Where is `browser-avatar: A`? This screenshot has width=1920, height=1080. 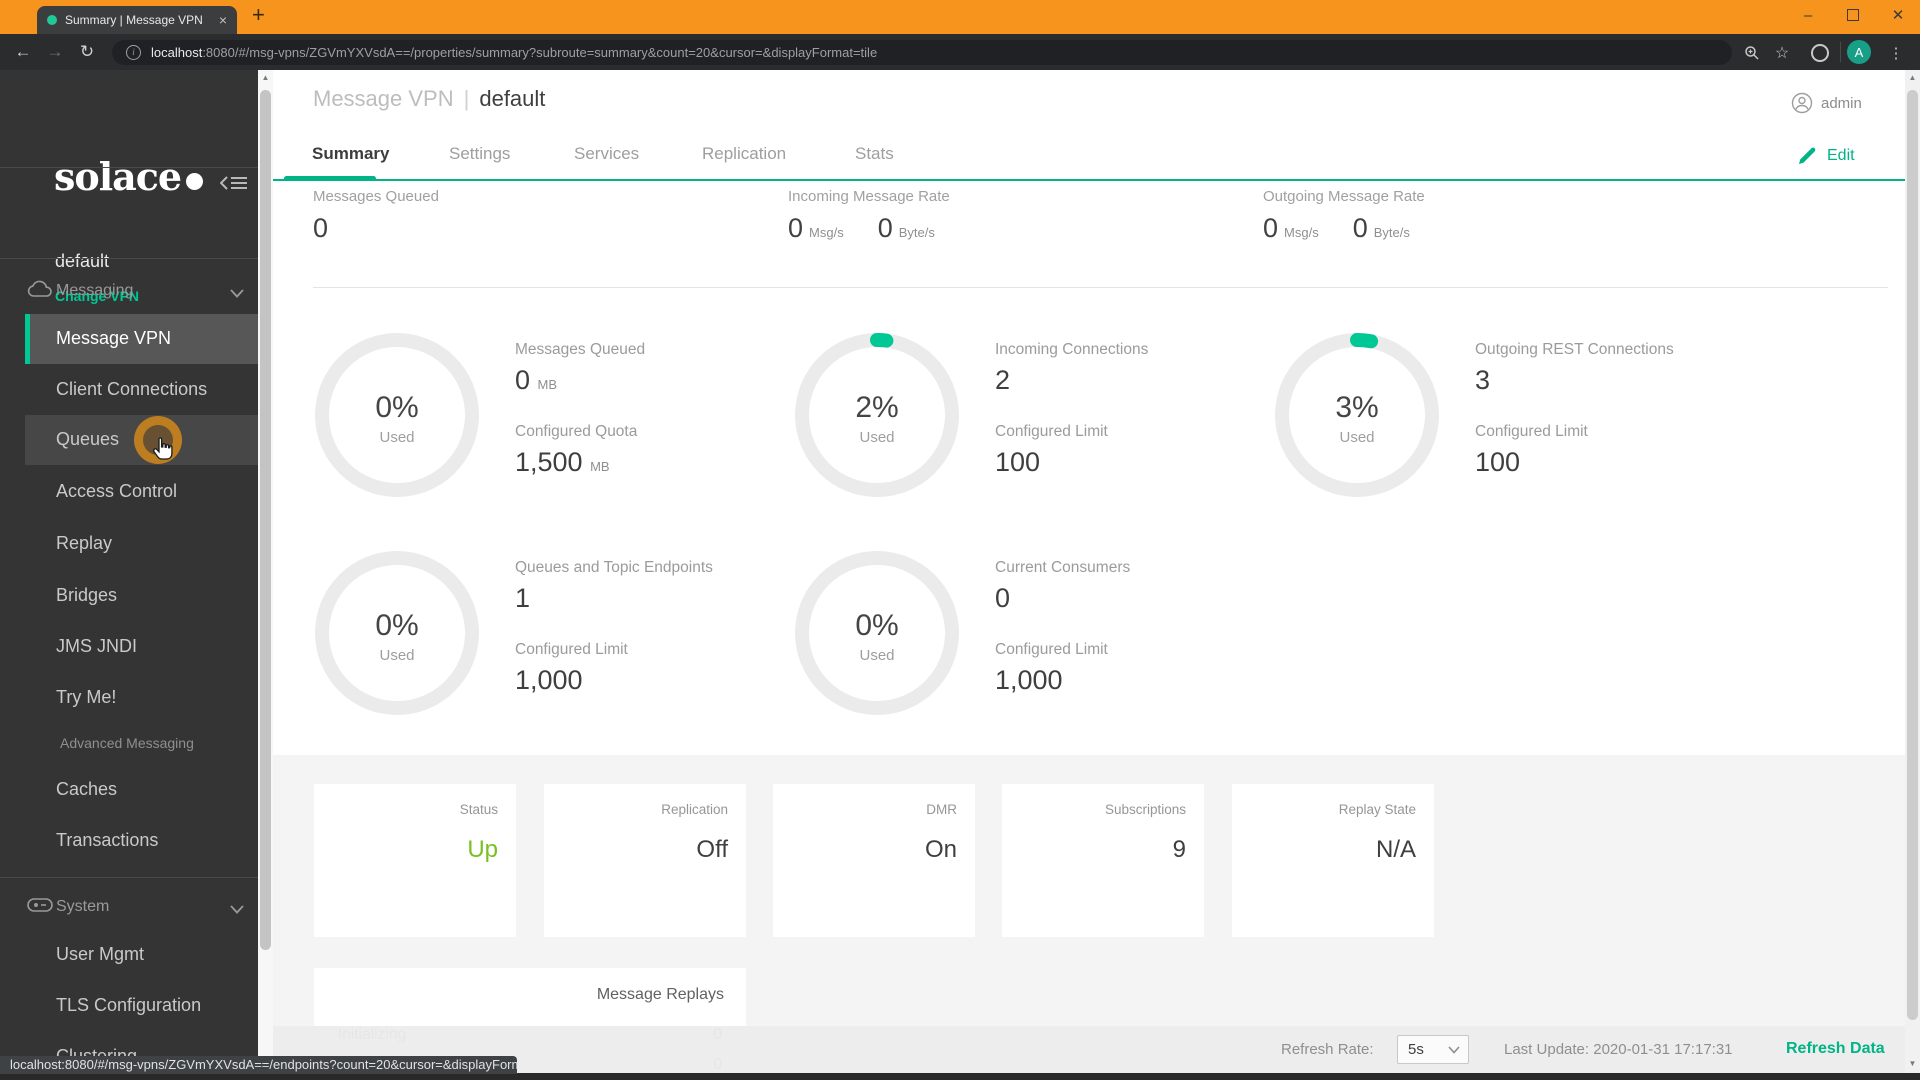 browser-avatar: A is located at coordinates (1859, 52).